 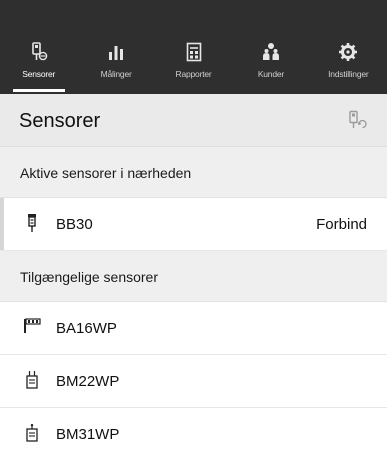 I want to click on sensor-row-bm22wp: BM22WP, so click(x=193, y=381).